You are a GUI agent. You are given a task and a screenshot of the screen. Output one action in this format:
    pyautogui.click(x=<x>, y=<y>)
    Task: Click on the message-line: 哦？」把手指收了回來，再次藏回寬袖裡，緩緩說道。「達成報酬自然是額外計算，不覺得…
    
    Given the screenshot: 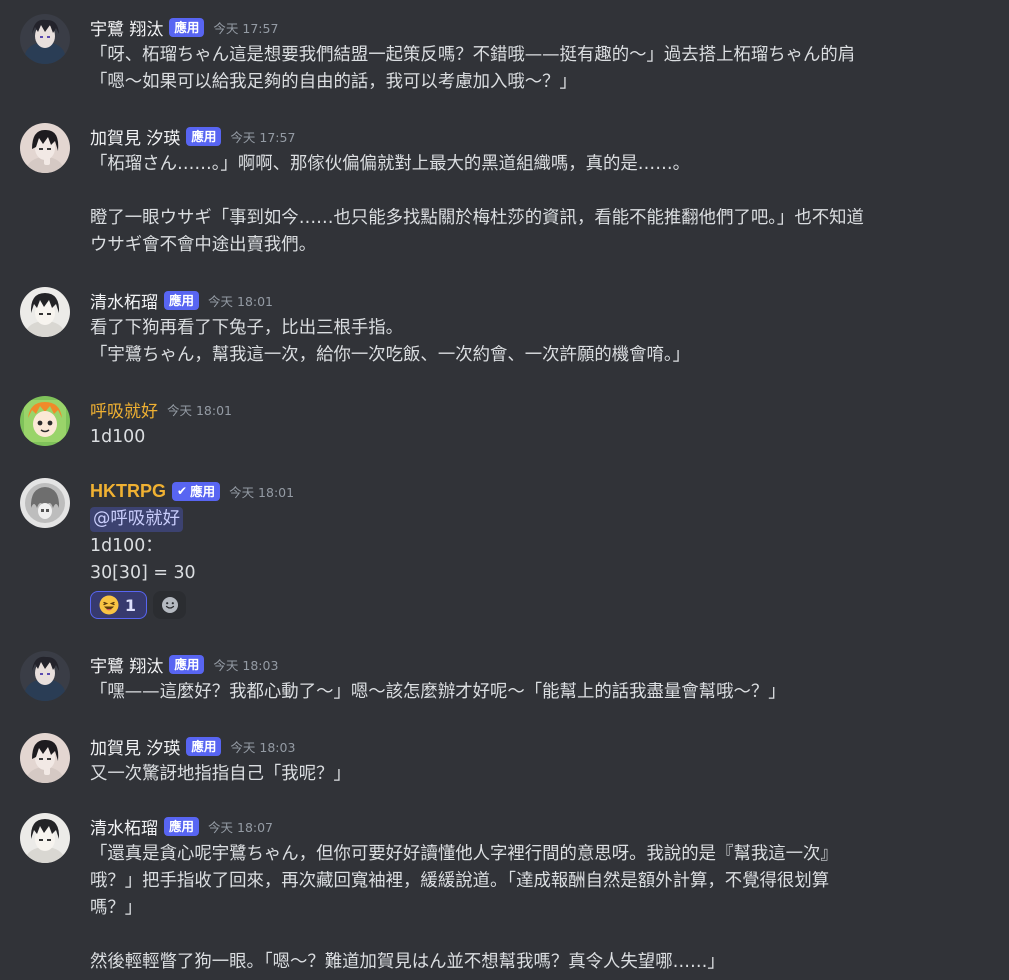 What is the action you would take?
    pyautogui.click(x=460, y=881)
    